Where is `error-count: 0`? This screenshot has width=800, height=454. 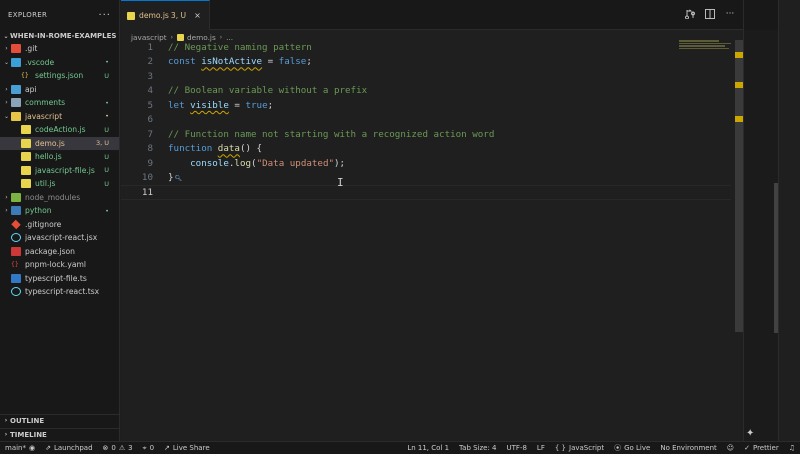 error-count: 0 is located at coordinates (113, 448).